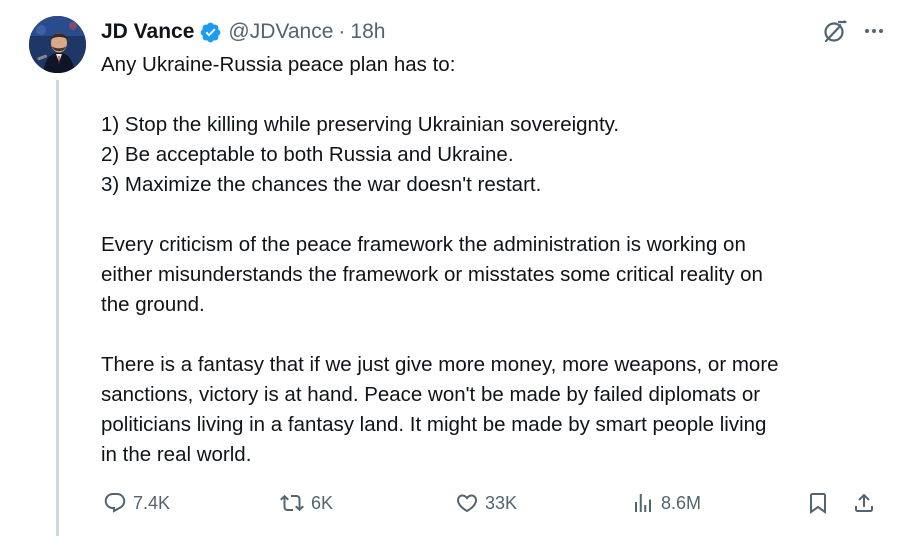 The width and height of the screenshot is (906, 536). Describe the element at coordinates (147, 32) in the screenshot. I see `author-name: JD Vance` at that location.